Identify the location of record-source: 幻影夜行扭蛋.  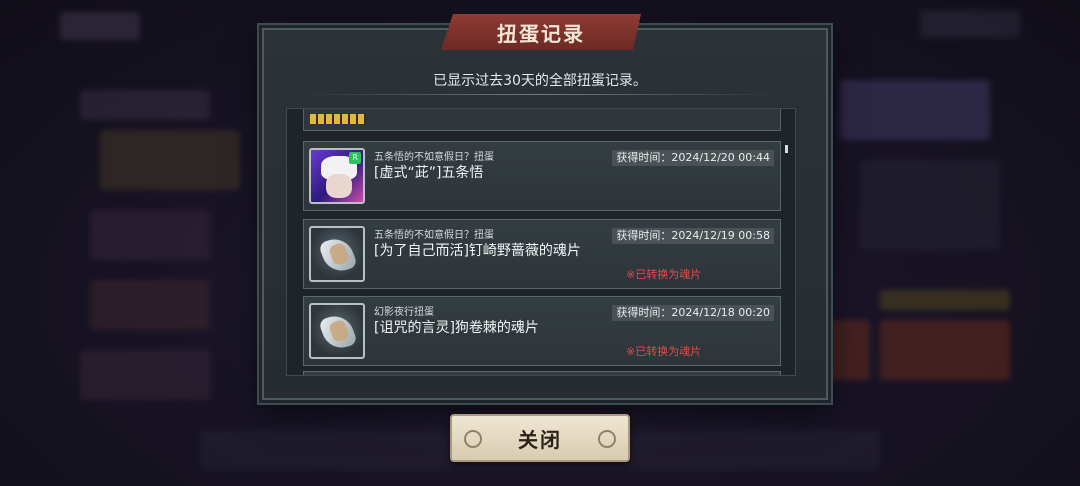
(404, 312).